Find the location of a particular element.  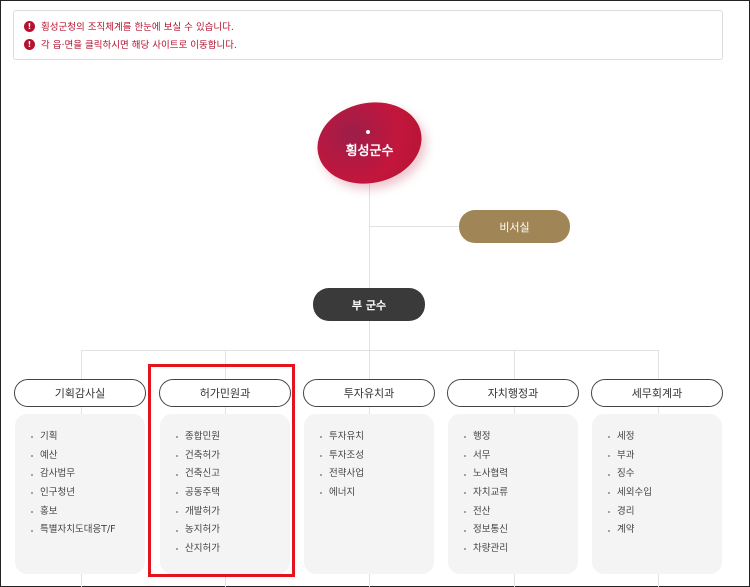

list-item: 기획 is located at coordinates (88, 437).